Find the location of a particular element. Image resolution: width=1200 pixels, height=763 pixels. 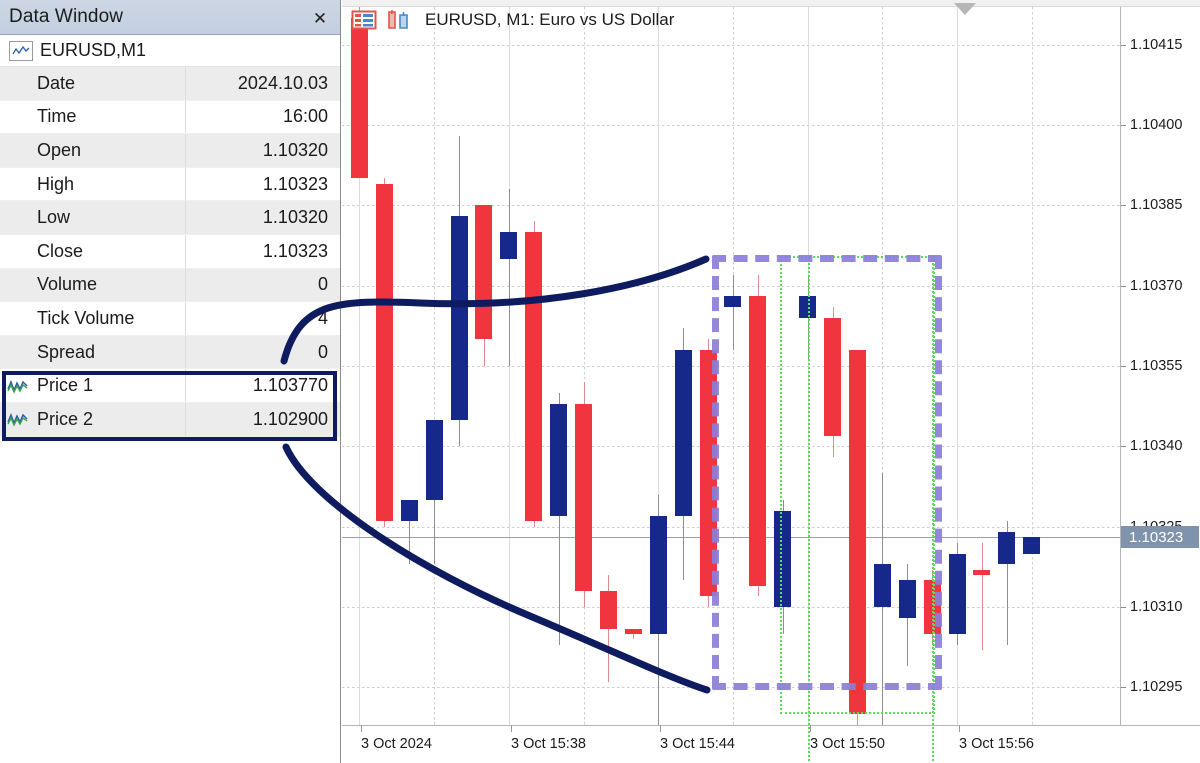

data-window-row: Tick Volume 4 is located at coordinates (170, 319).